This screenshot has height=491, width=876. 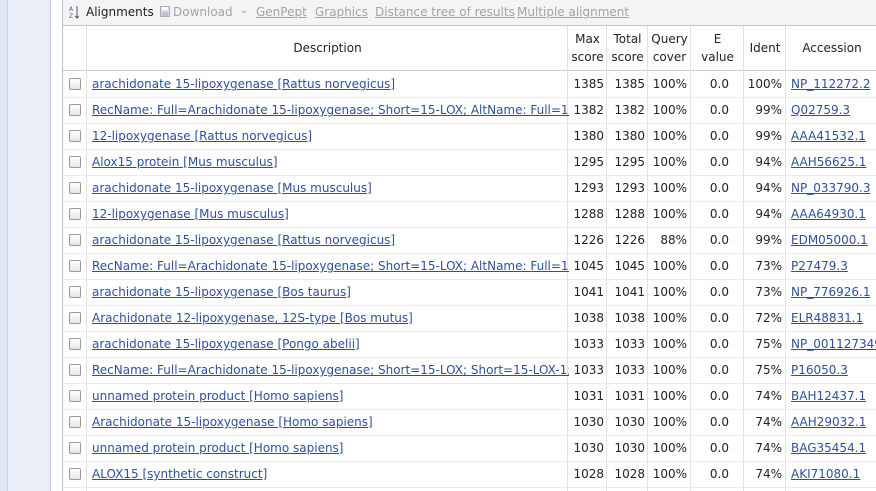 I want to click on column-header-max-score: Max score, so click(x=587, y=48).